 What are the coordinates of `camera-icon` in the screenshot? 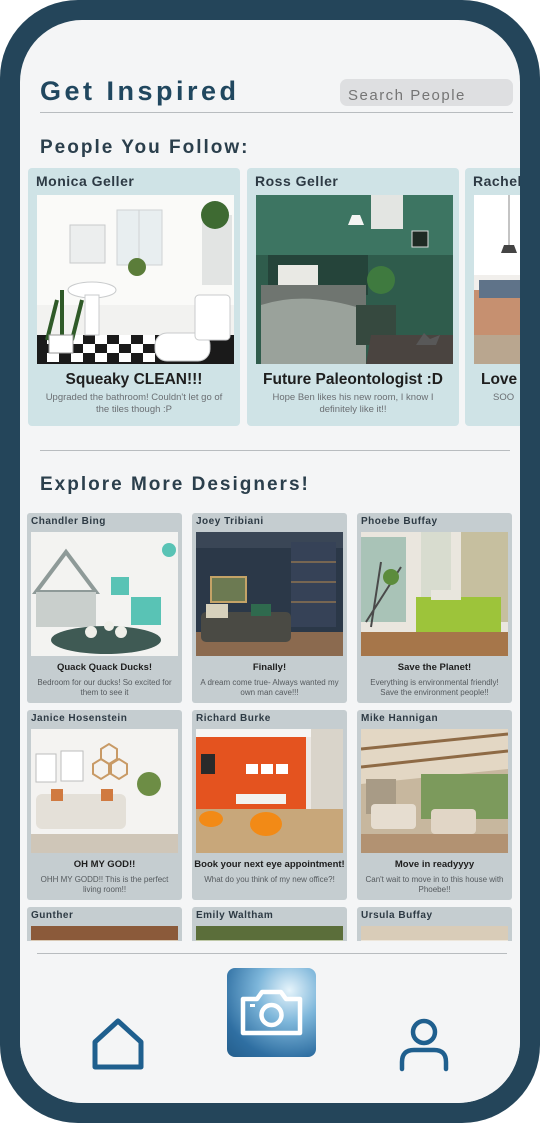 It's located at (271, 1012).